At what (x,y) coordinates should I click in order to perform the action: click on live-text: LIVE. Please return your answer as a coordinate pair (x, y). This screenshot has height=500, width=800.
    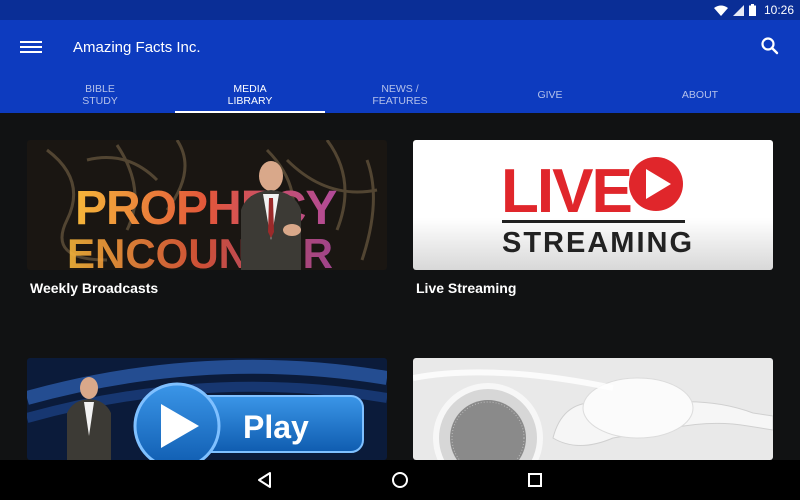
    Looking at the image, I should click on (566, 191).